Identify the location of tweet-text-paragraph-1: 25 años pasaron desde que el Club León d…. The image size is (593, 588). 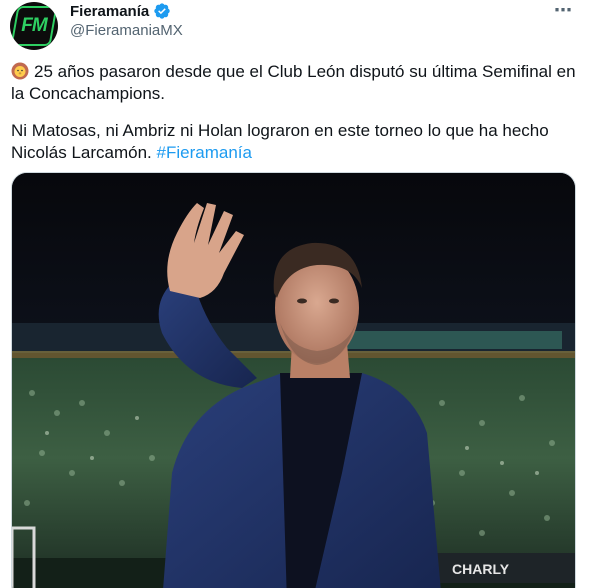
(296, 83).